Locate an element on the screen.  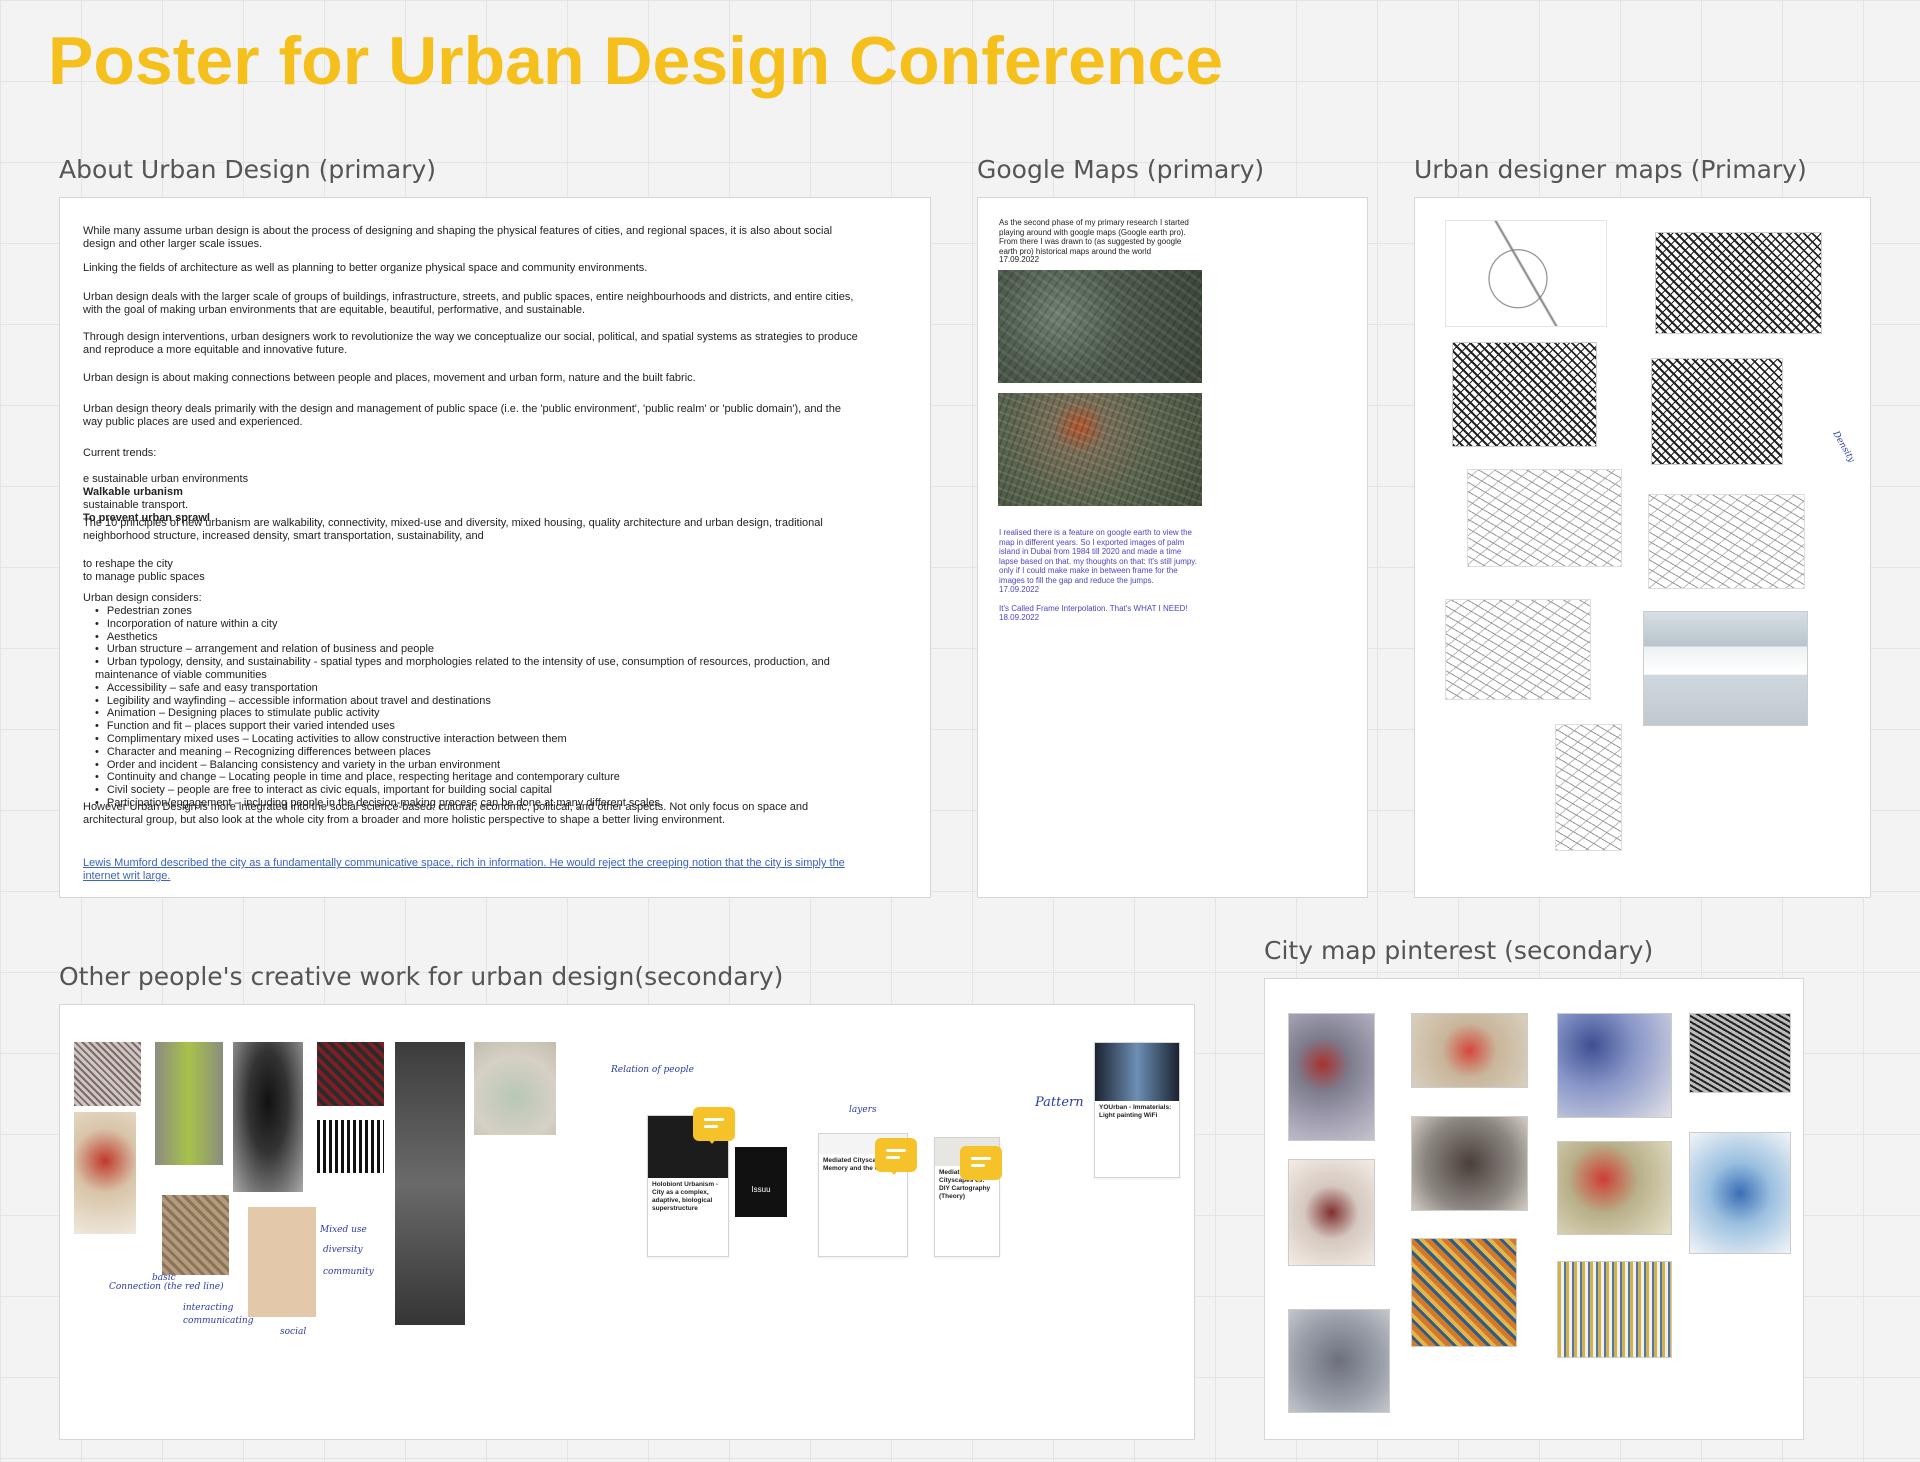
hand-diversity: diversity is located at coordinates (343, 1250).